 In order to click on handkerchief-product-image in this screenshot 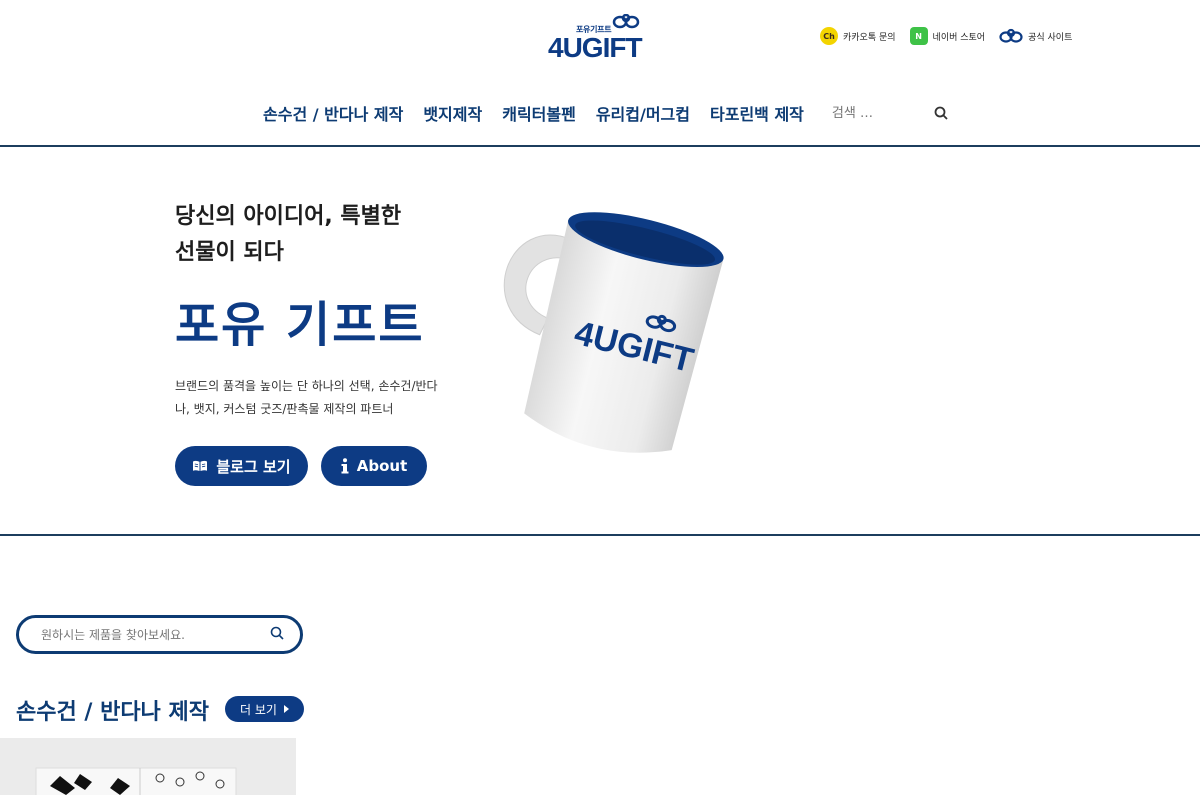, I will do `click(148, 766)`.